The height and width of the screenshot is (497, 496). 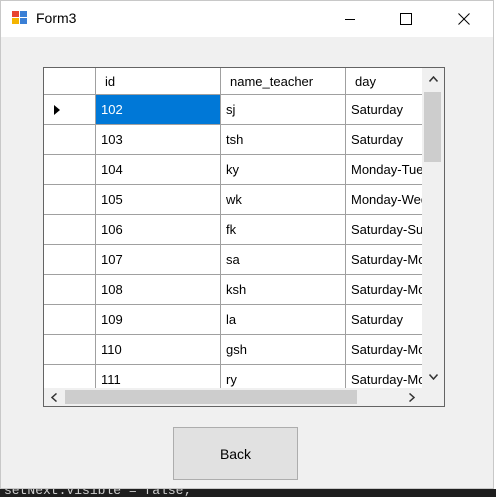 I want to click on name-teacher-cell: la, so click(x=283, y=320).